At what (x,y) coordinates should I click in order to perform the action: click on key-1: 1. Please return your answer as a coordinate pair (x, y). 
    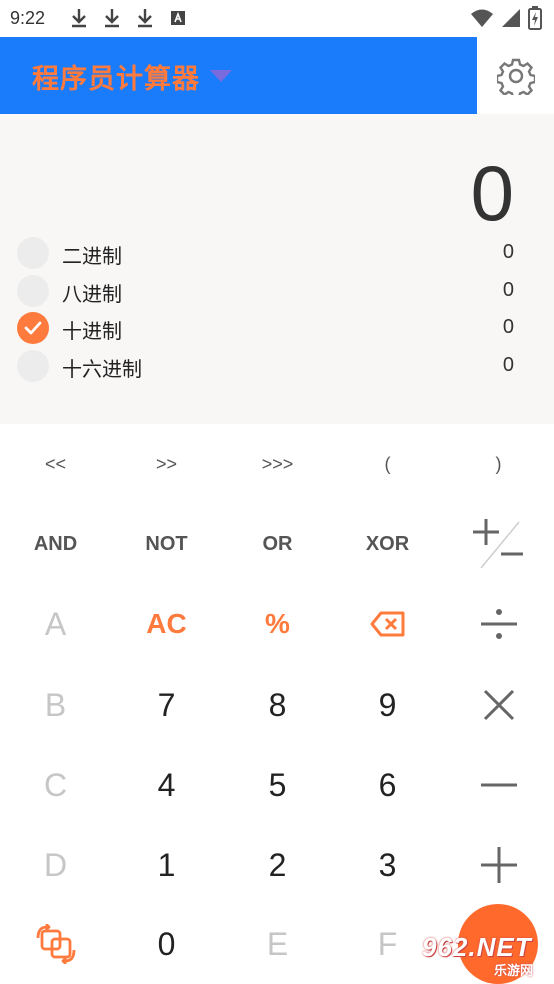
    Looking at the image, I should click on (166, 865).